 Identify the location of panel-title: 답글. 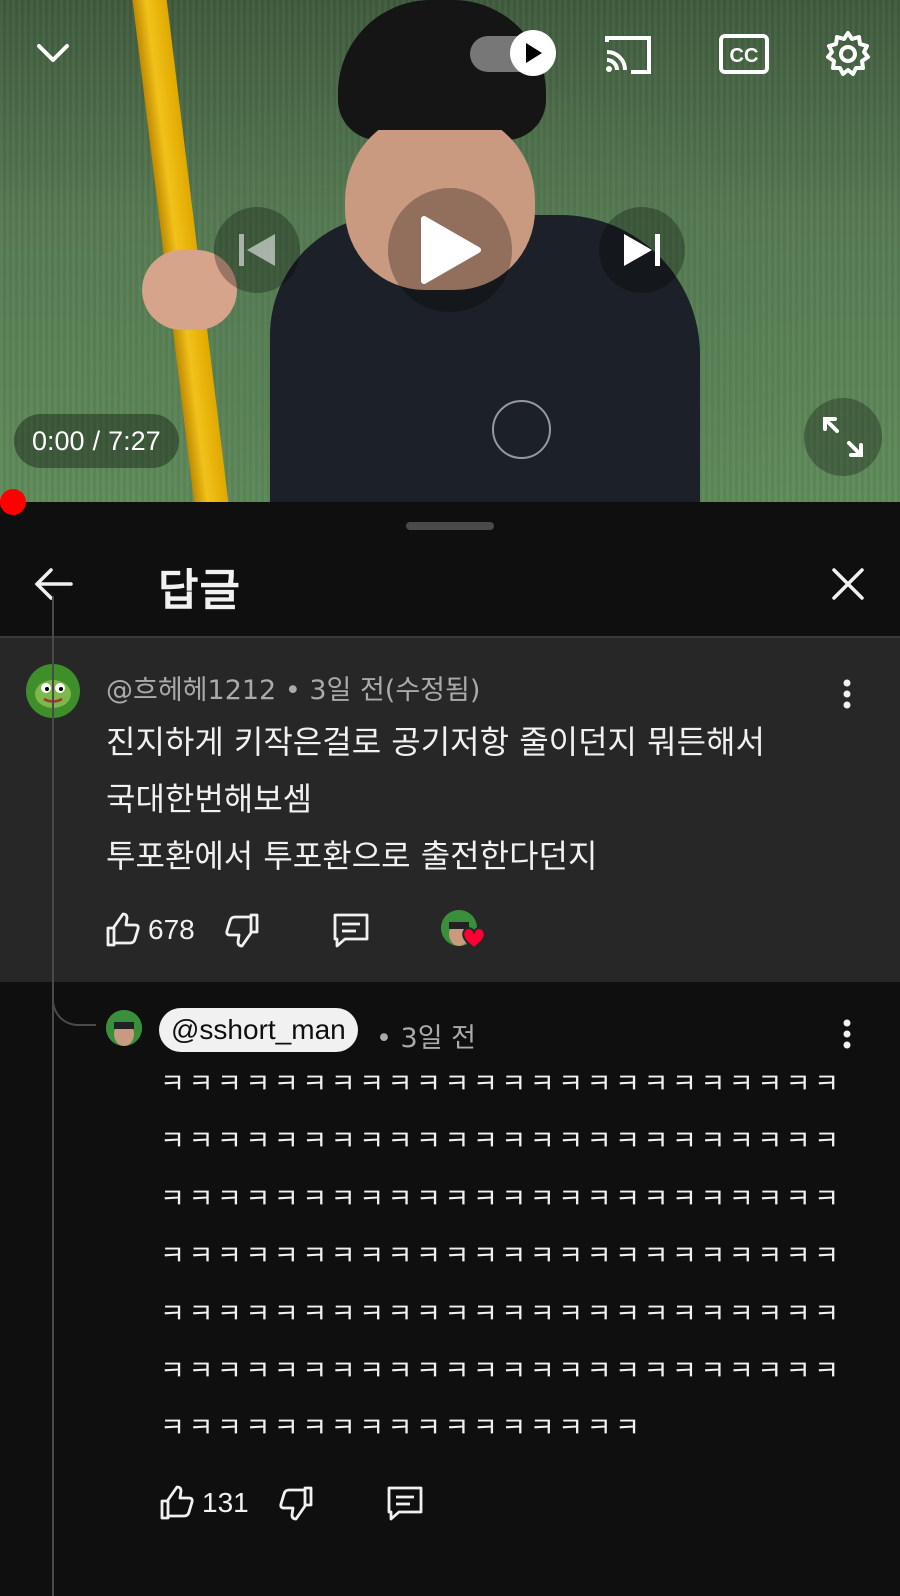
(199, 590).